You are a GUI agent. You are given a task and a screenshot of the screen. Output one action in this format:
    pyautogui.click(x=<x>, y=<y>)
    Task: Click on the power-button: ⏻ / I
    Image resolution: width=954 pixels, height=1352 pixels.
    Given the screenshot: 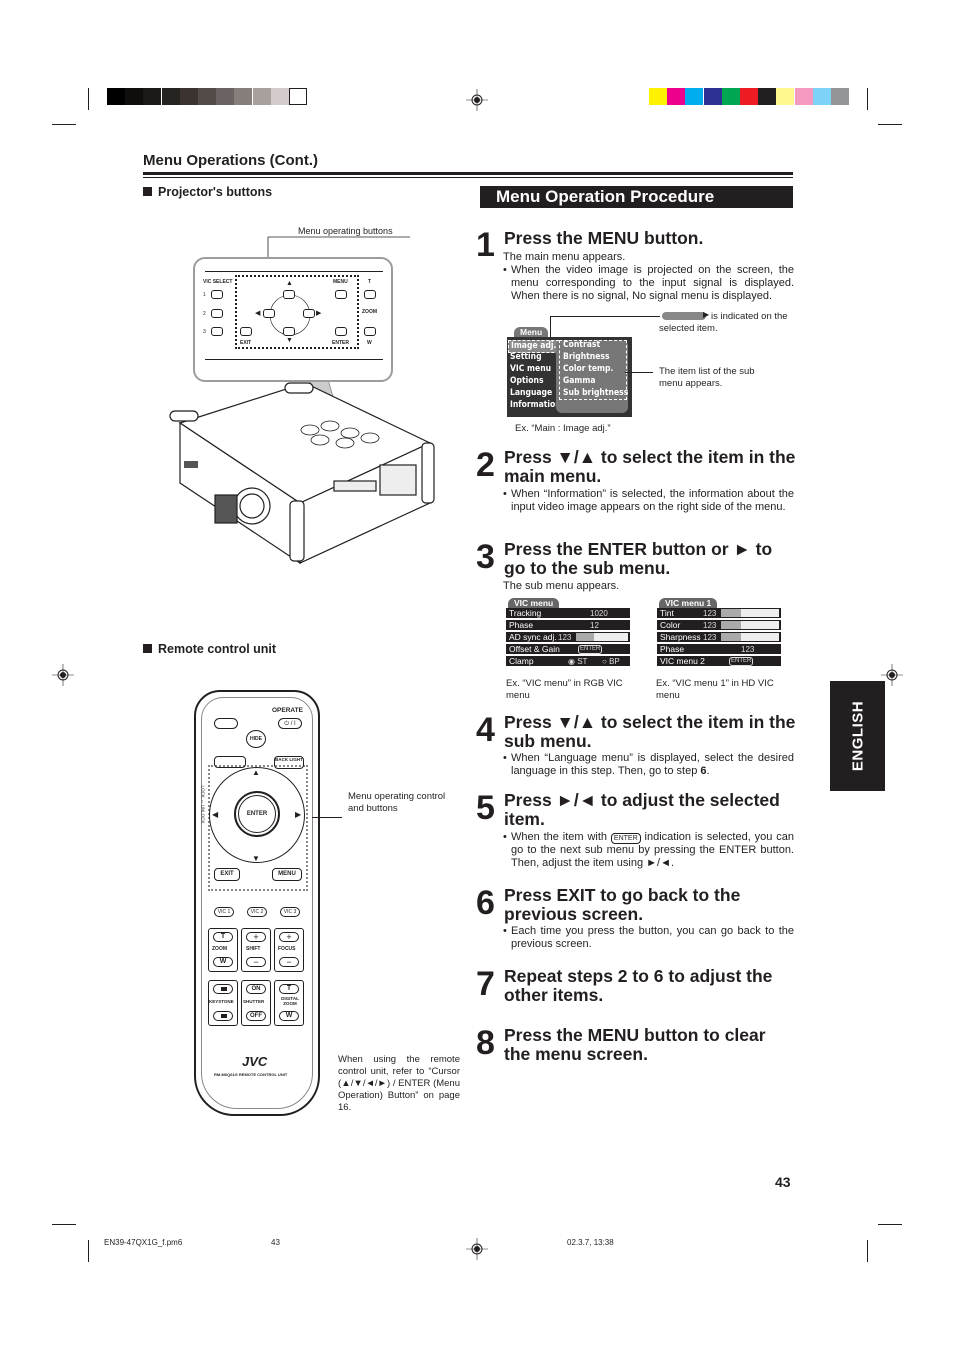 What is the action you would take?
    pyautogui.click(x=290, y=723)
    